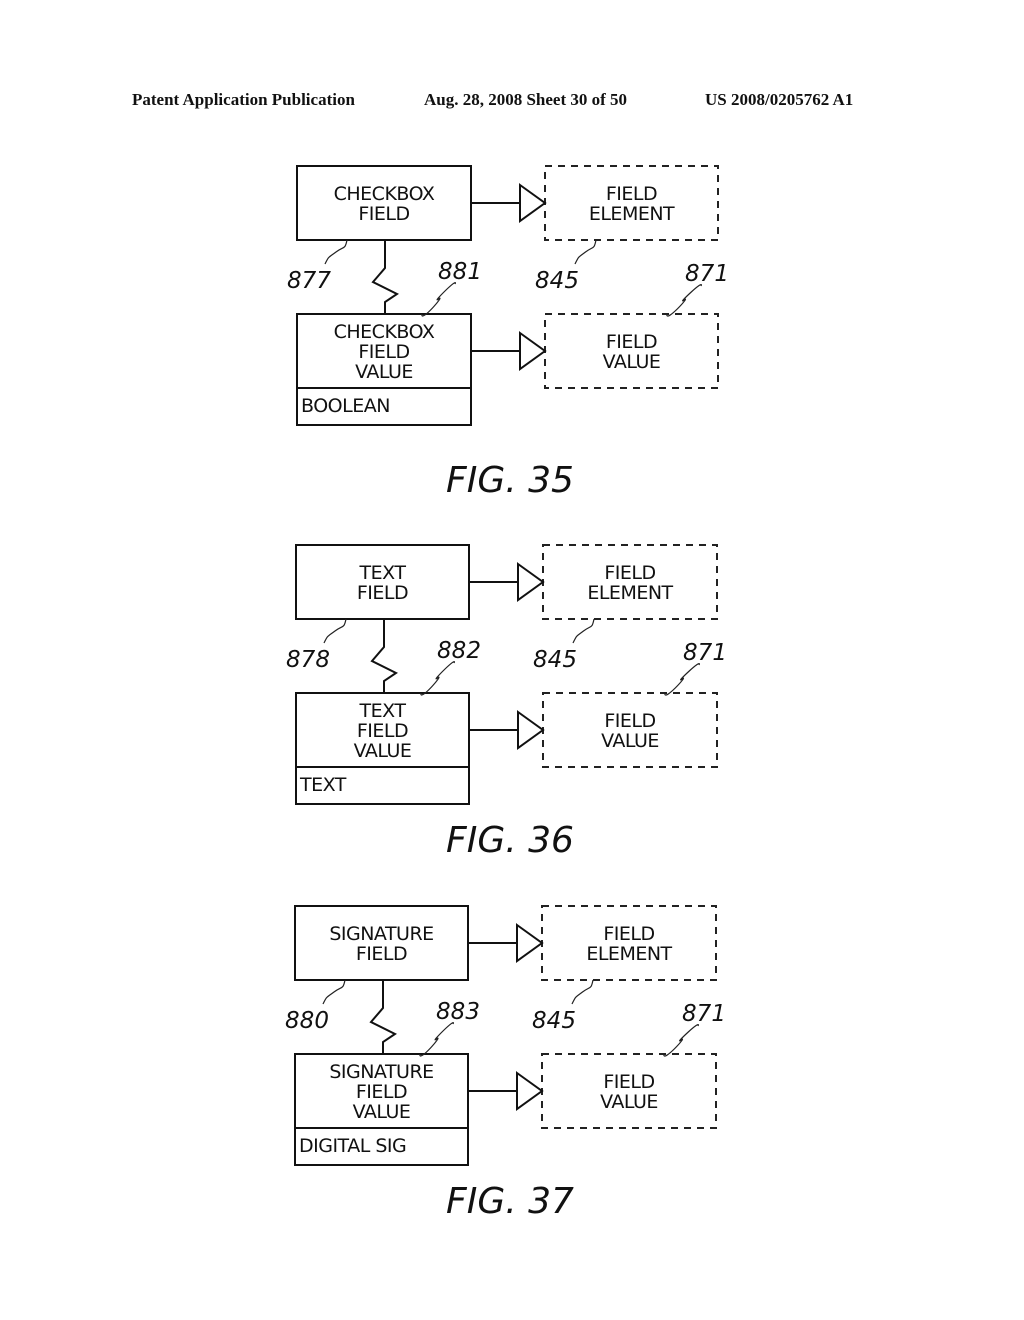 The image size is (1024, 1320). I want to click on figure-caption: FIG. 37, so click(510, 1201).